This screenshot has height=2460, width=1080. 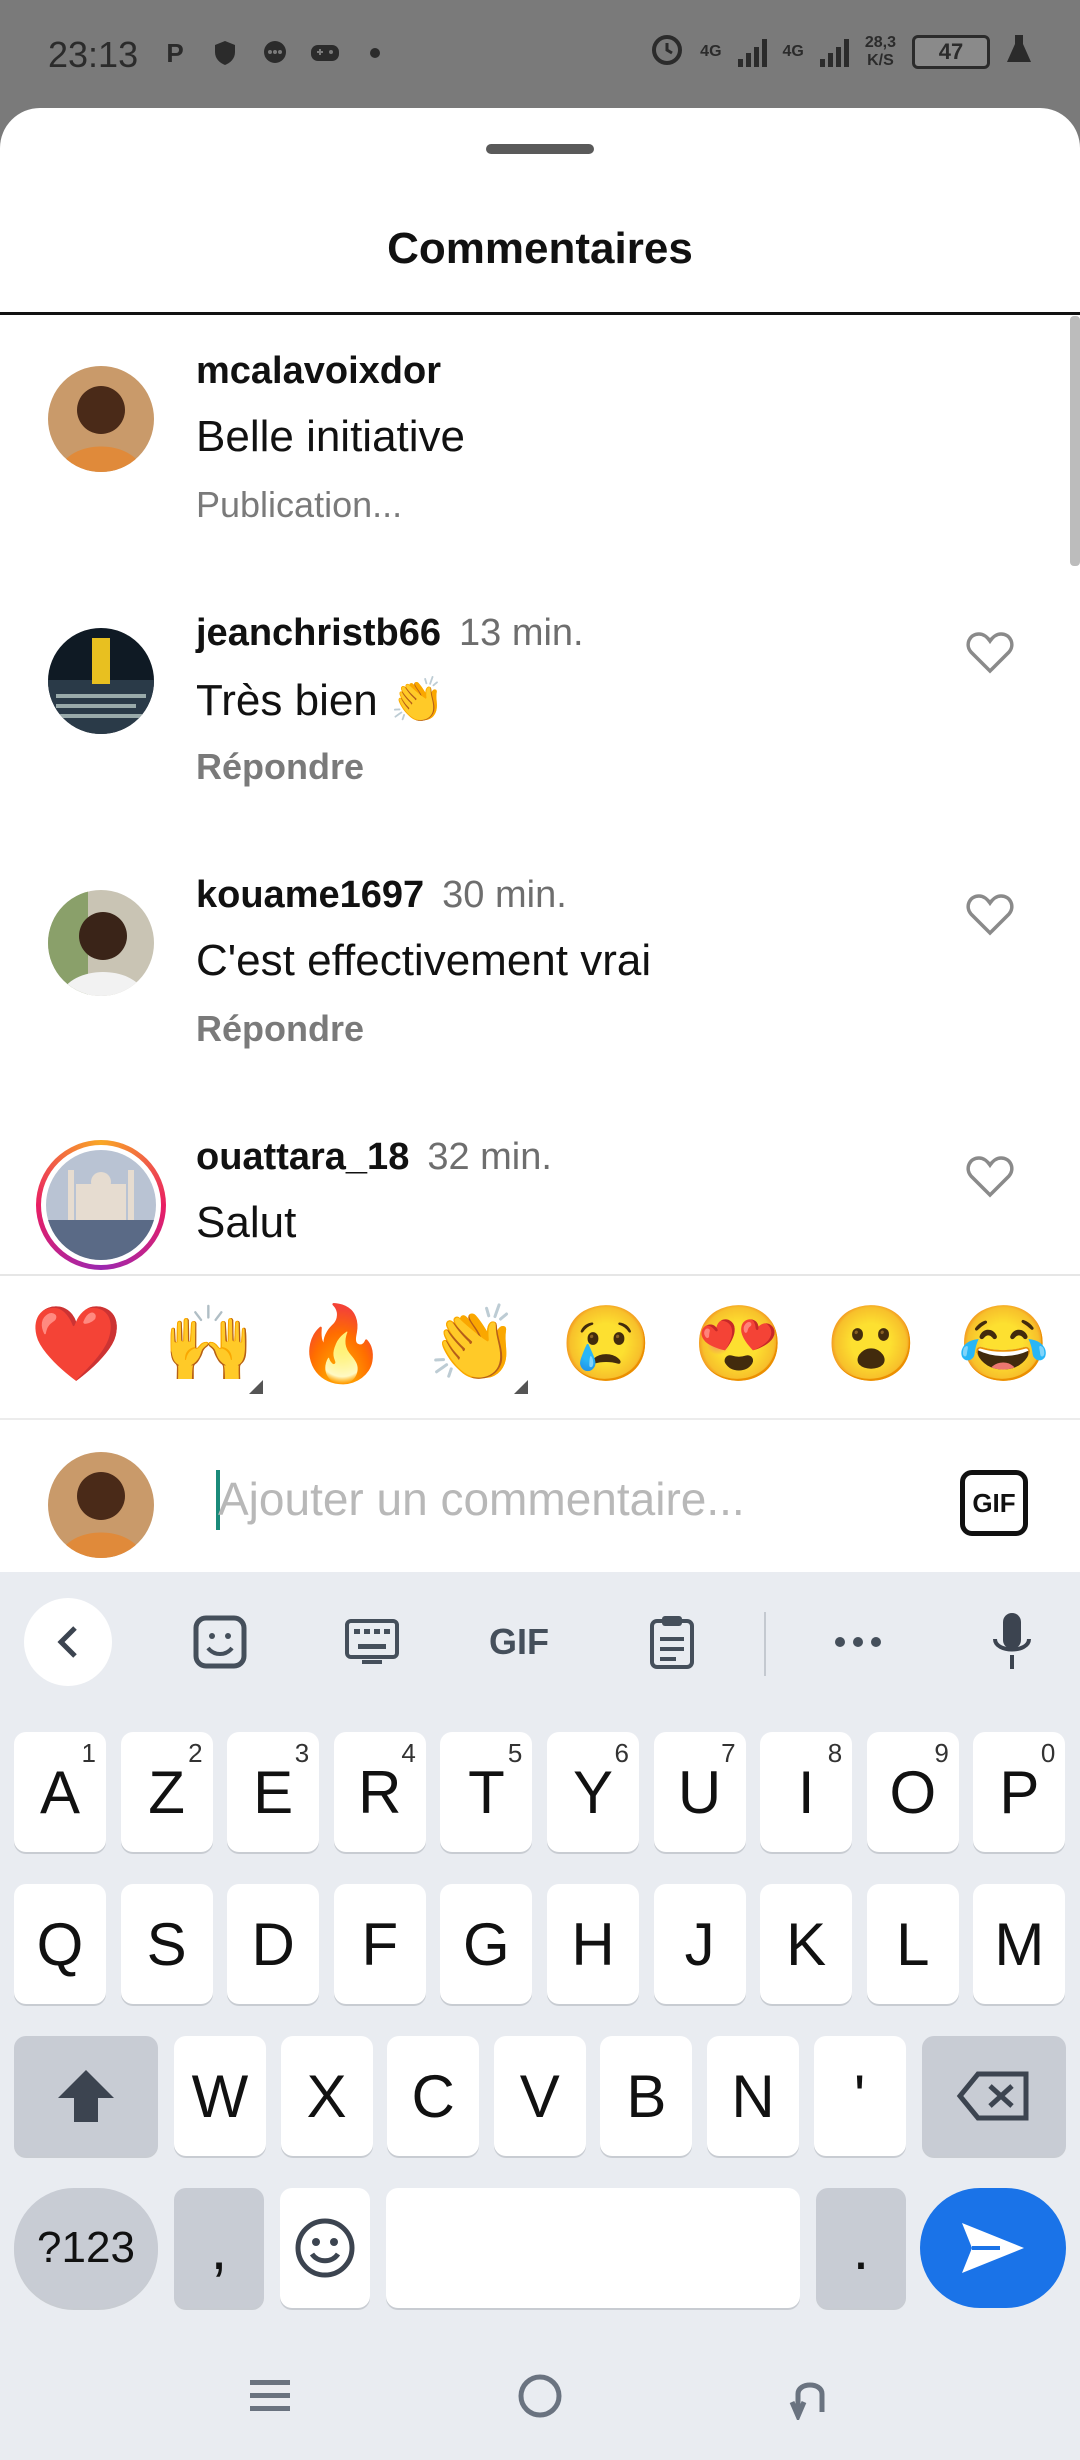 What do you see at coordinates (1004, 1344) in the screenshot?
I see `emoji-laughing-button: 😂` at bounding box center [1004, 1344].